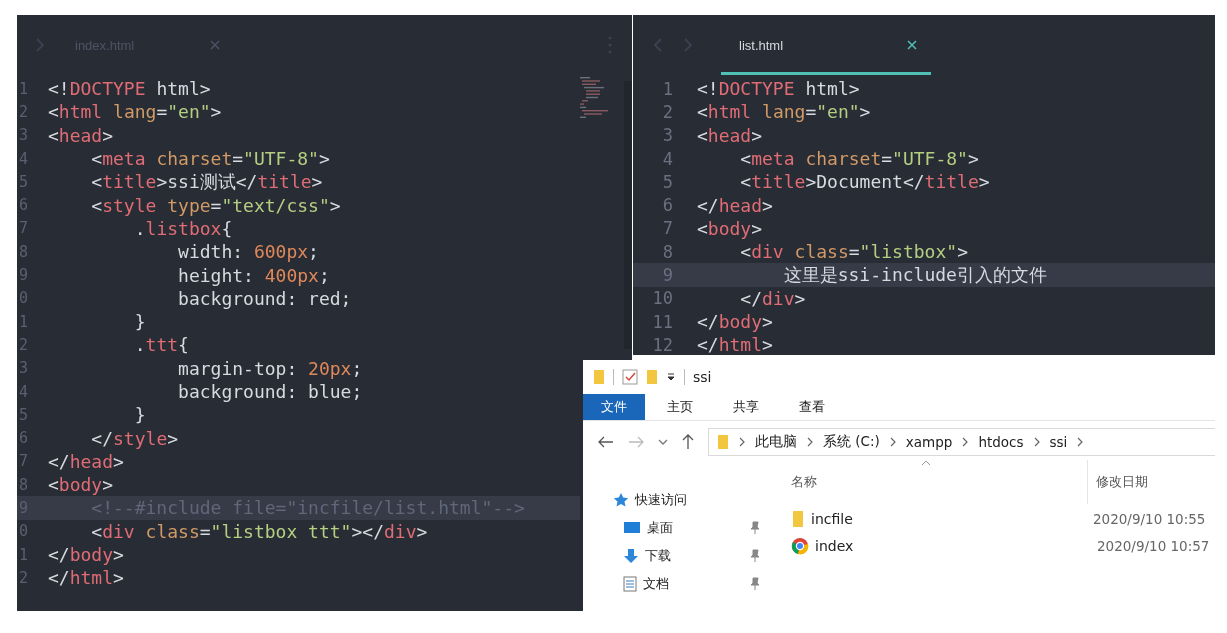 Image resolution: width=1227 pixels, height=633 pixels. Describe the element at coordinates (912, 45) in the screenshot. I see `close-icon` at that location.